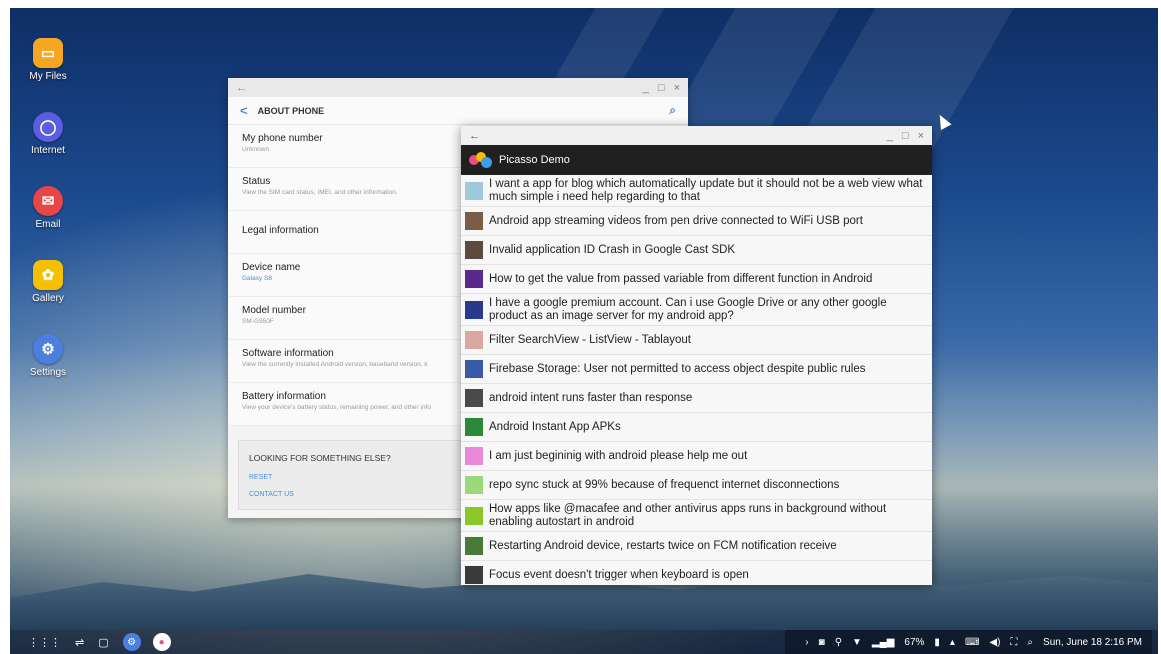 This screenshot has width=1161, height=654. What do you see at coordinates (937, 642) in the screenshot?
I see `battery-icon: ▮` at bounding box center [937, 642].